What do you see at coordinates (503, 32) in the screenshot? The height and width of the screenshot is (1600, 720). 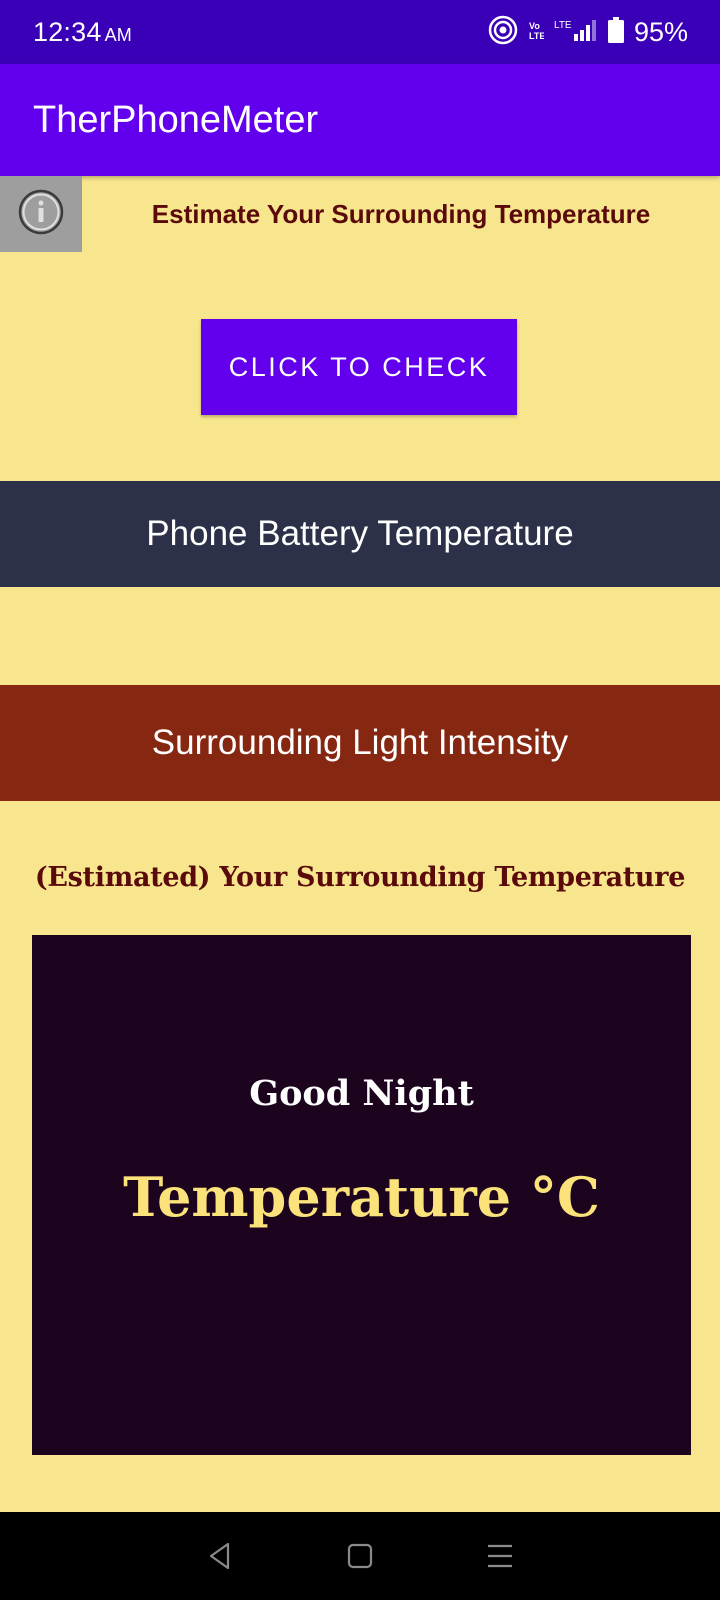 I see `hotspot-icon` at bounding box center [503, 32].